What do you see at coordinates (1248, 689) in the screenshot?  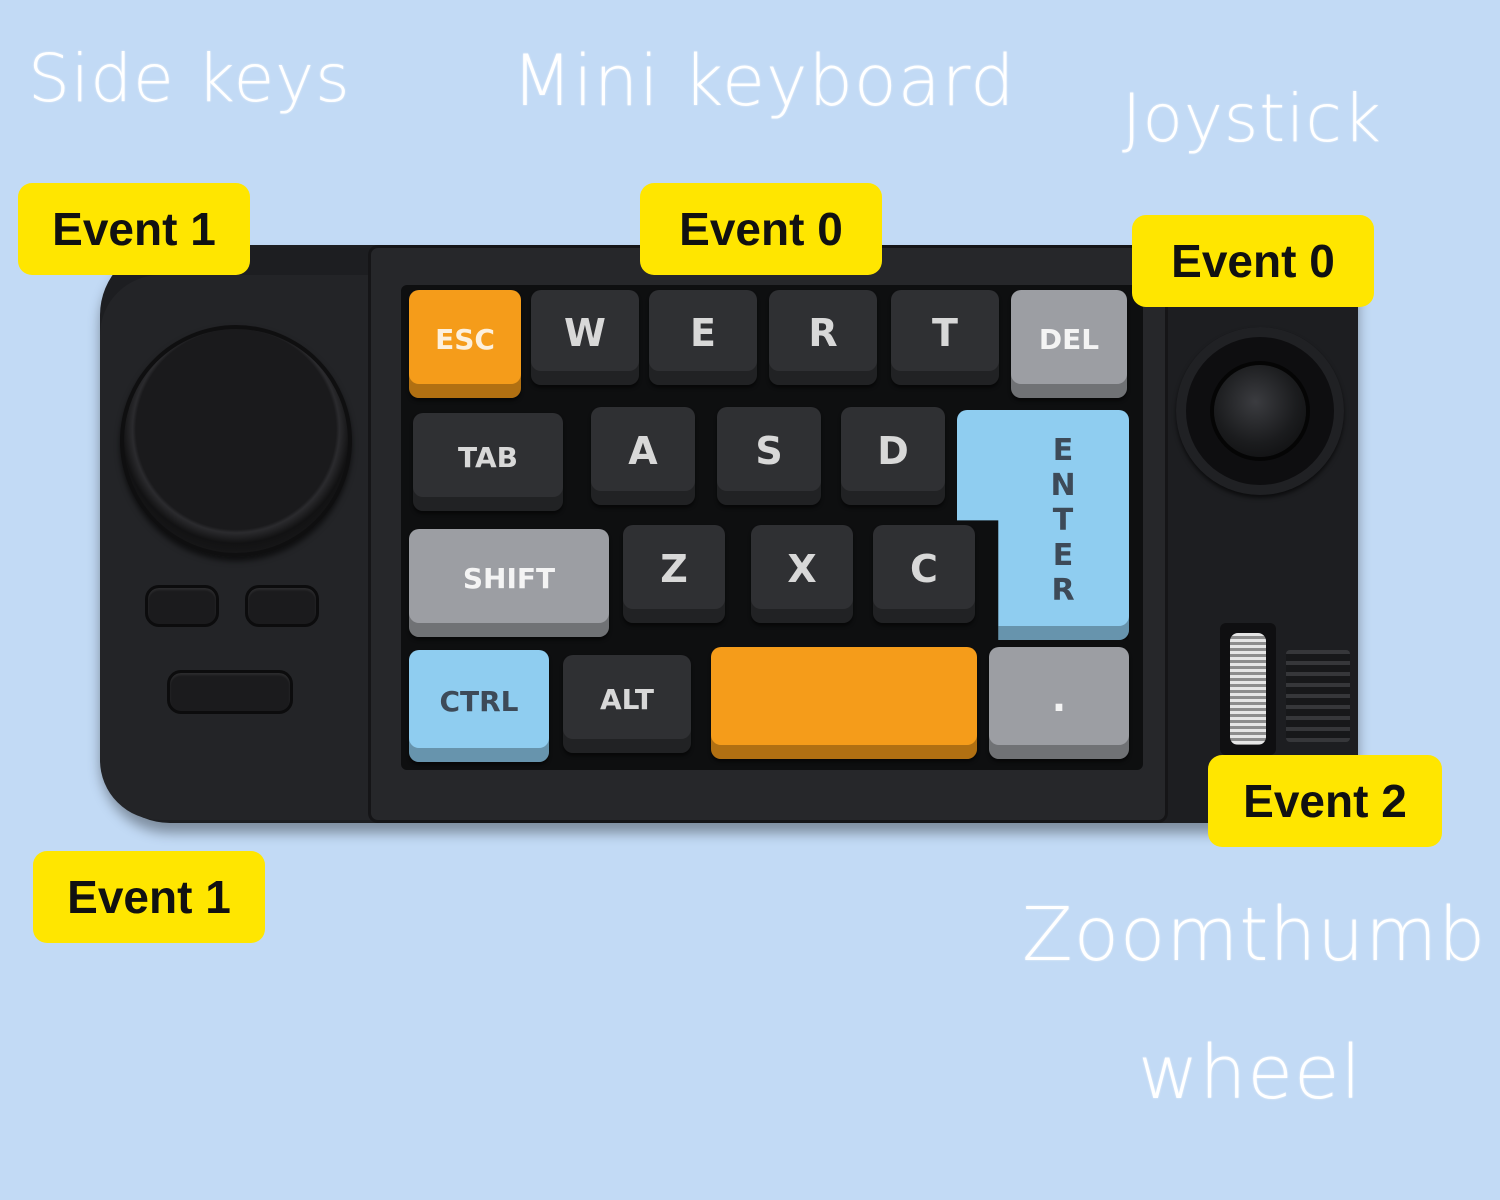 I see `zoom-thumb-wheel` at bounding box center [1248, 689].